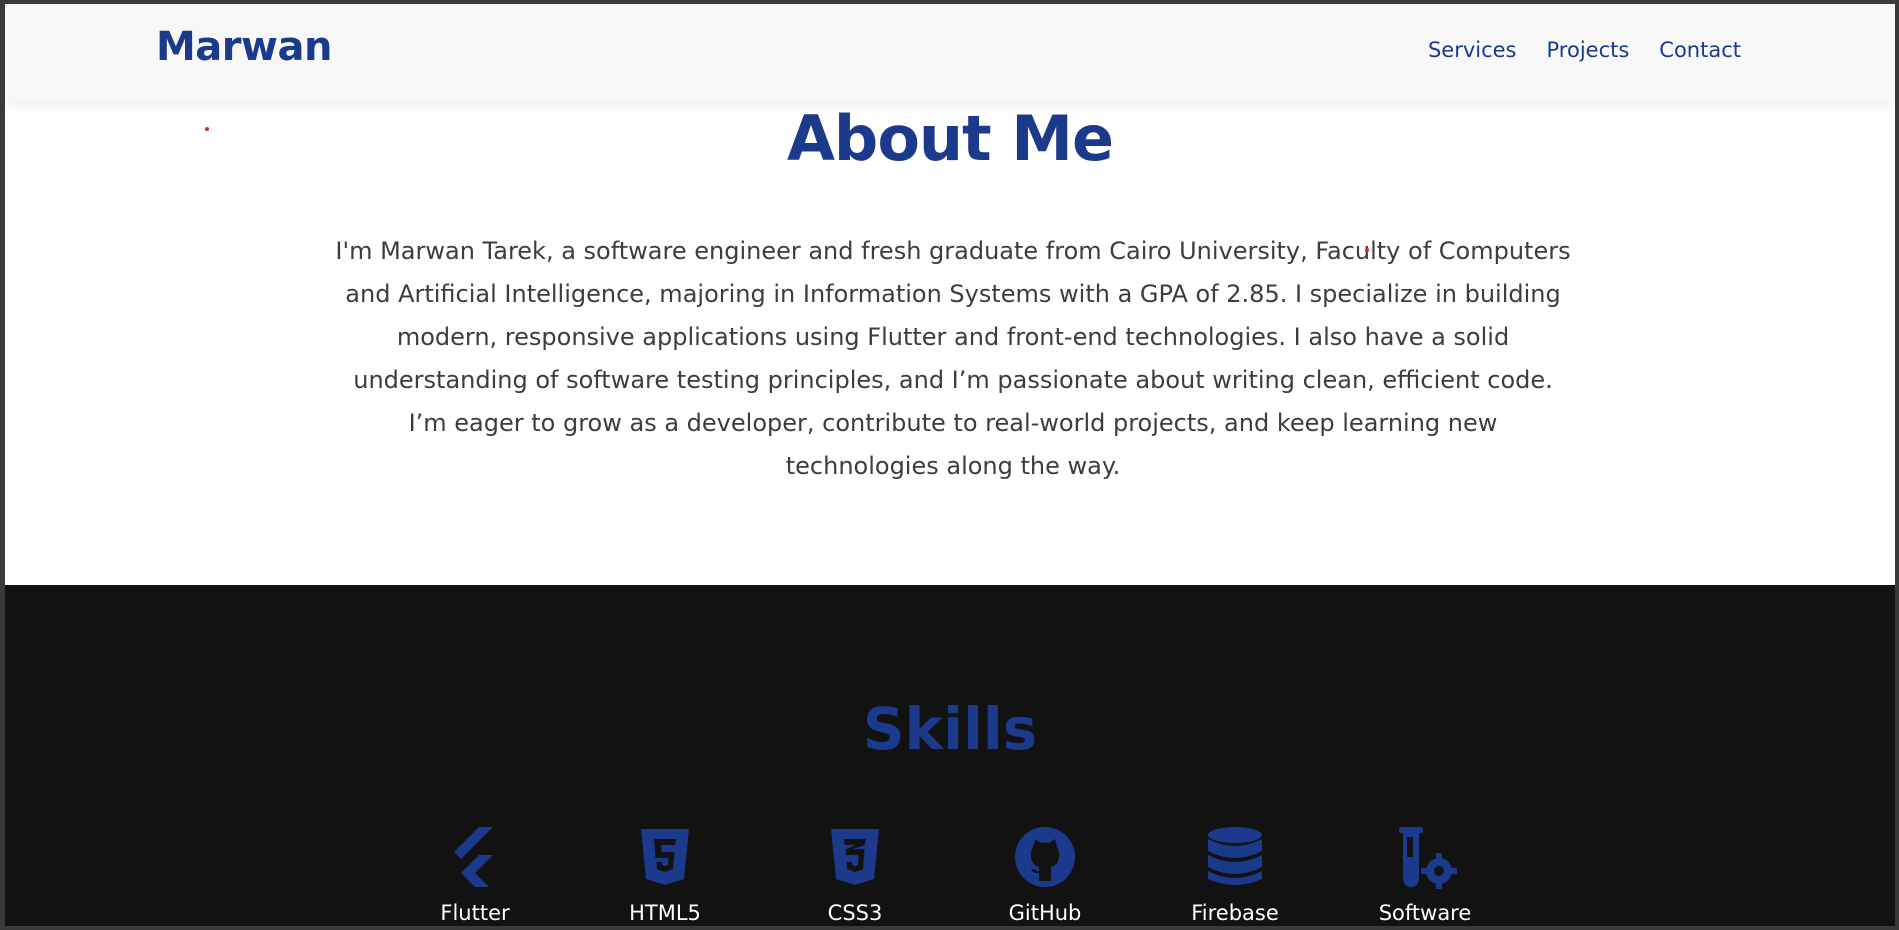  What do you see at coordinates (1425, 913) in the screenshot?
I see `skill-label: Software` at bounding box center [1425, 913].